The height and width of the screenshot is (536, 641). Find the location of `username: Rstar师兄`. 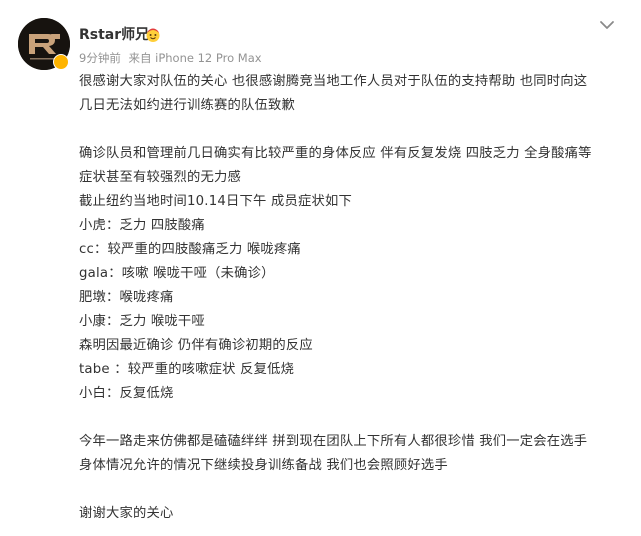

username: Rstar师兄 is located at coordinates (114, 35).